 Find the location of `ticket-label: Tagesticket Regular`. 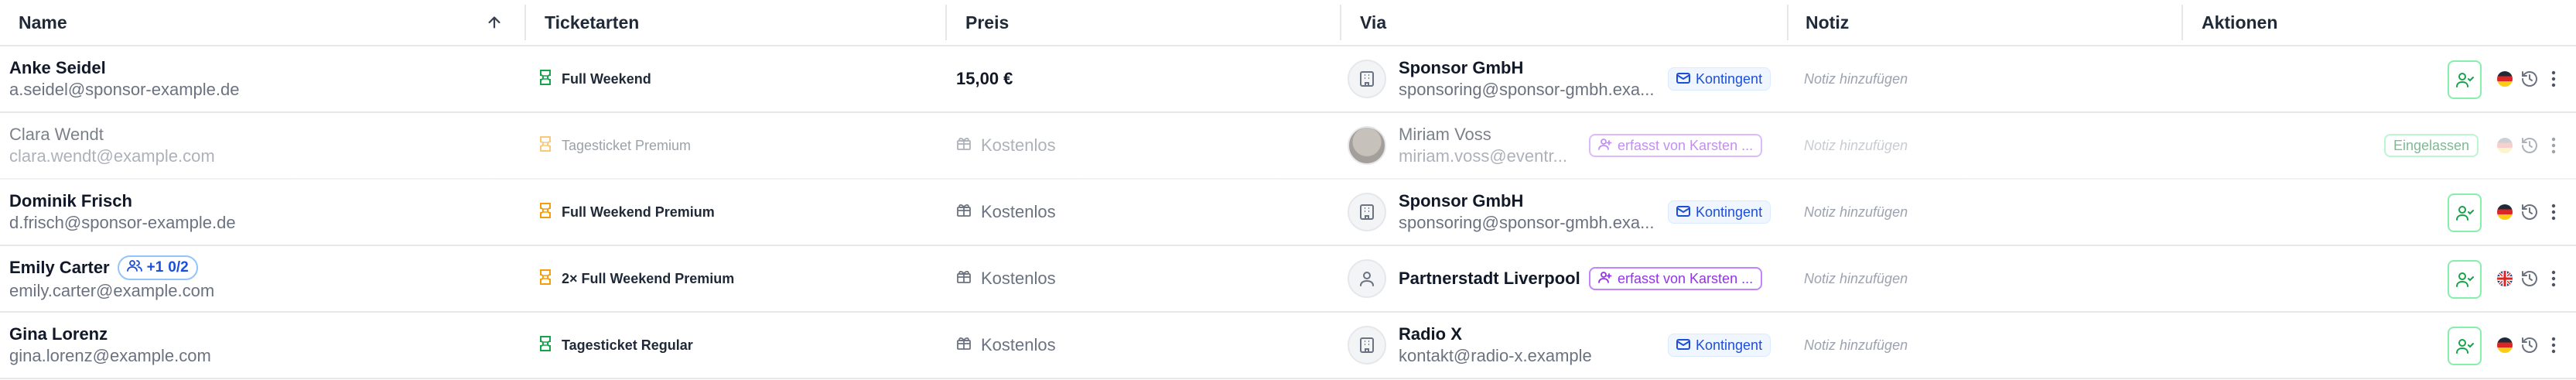

ticket-label: Tagesticket Regular is located at coordinates (627, 345).